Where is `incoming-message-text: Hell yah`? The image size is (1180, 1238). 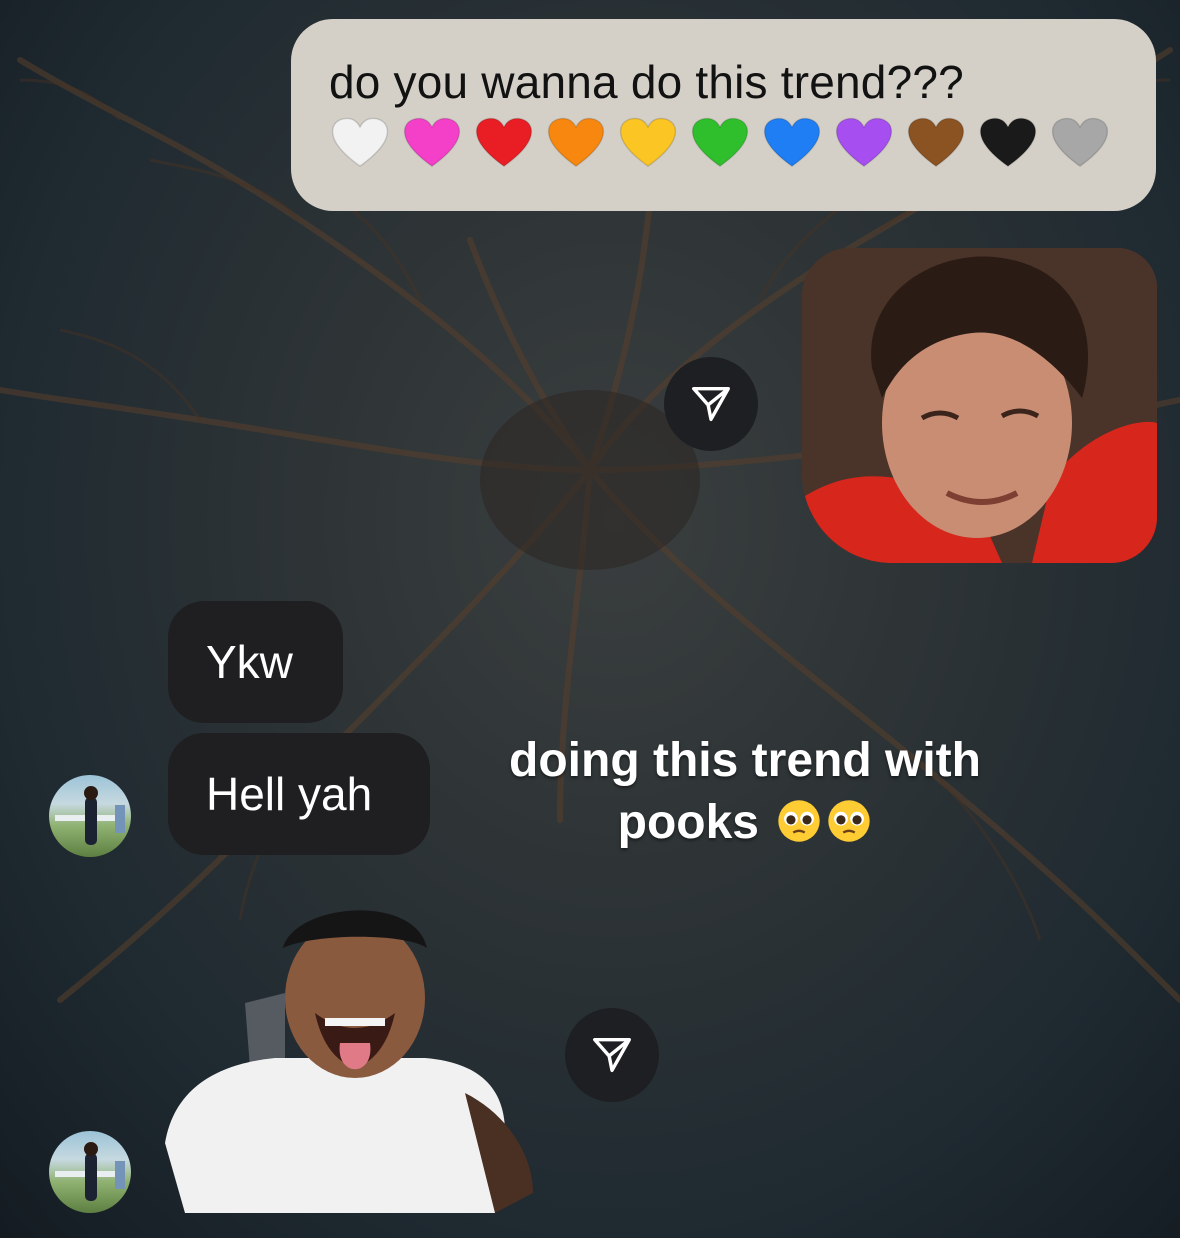
incoming-message-text: Hell yah is located at coordinates (289, 794).